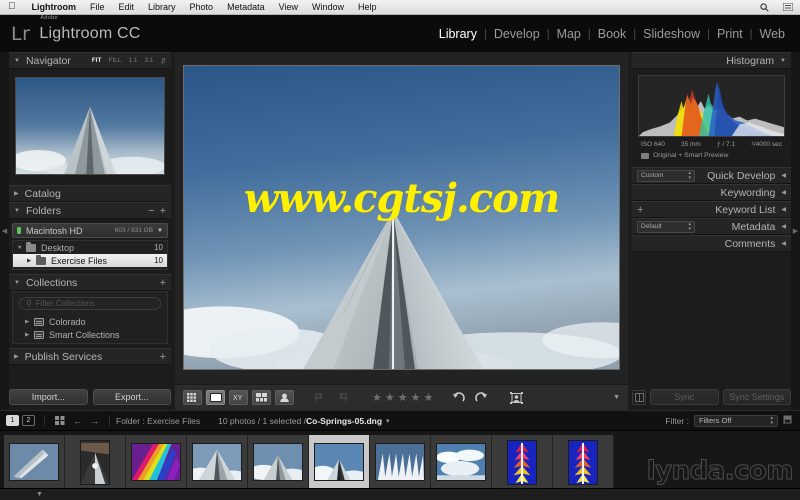 Image resolution: width=800 pixels, height=500 pixels. Describe the element at coordinates (163, 283) in the screenshot. I see `add-collection-button: +` at that location.